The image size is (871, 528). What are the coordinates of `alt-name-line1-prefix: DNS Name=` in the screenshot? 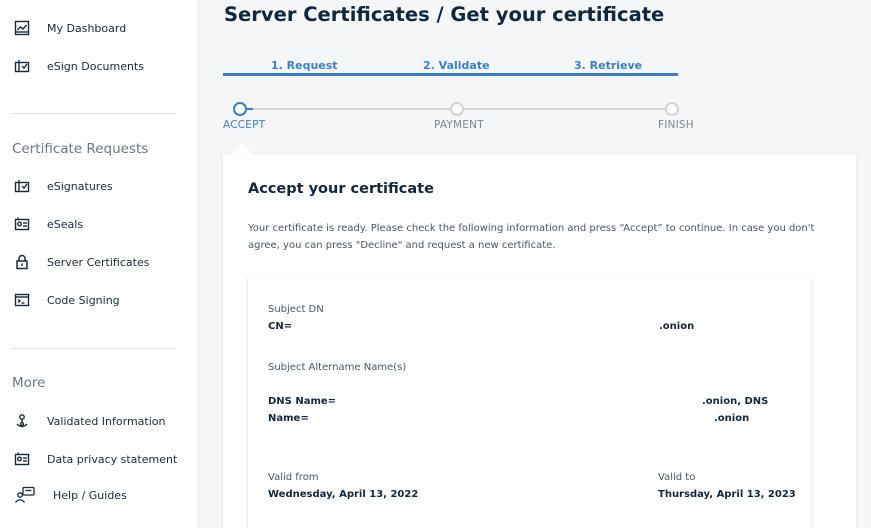 It's located at (302, 401).